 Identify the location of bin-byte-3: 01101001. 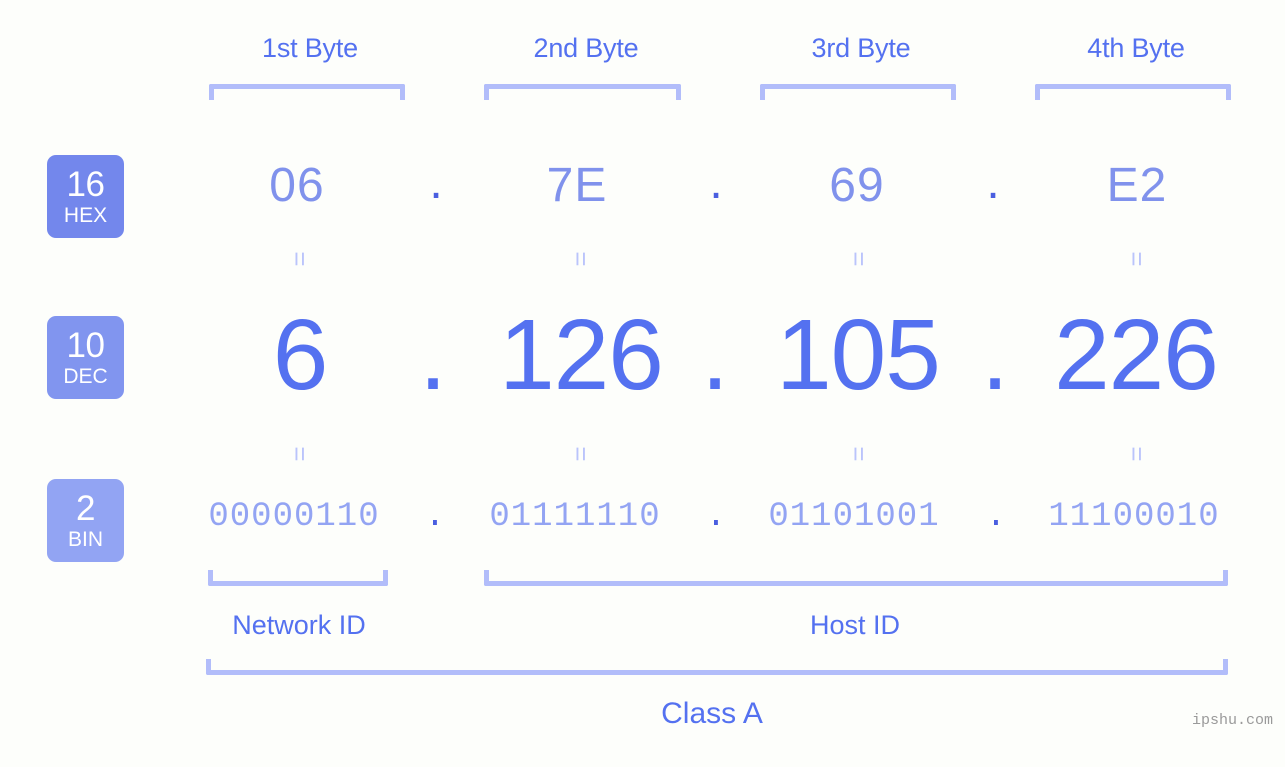
(854, 517).